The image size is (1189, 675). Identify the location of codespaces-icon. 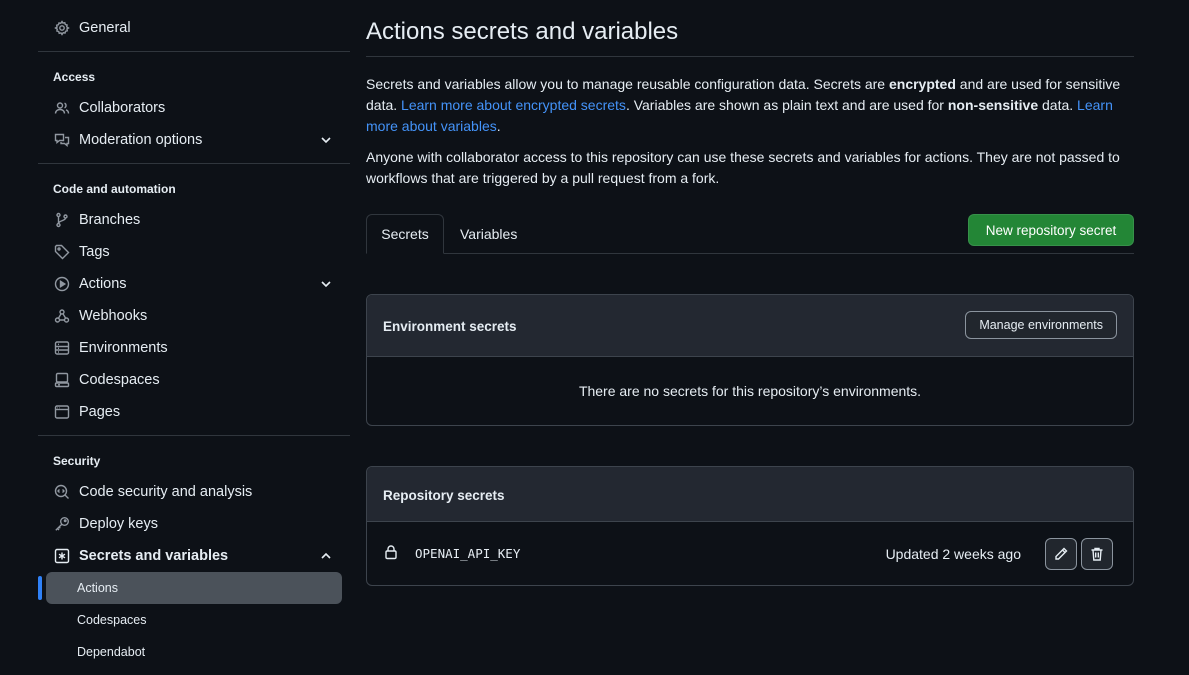
(62, 380).